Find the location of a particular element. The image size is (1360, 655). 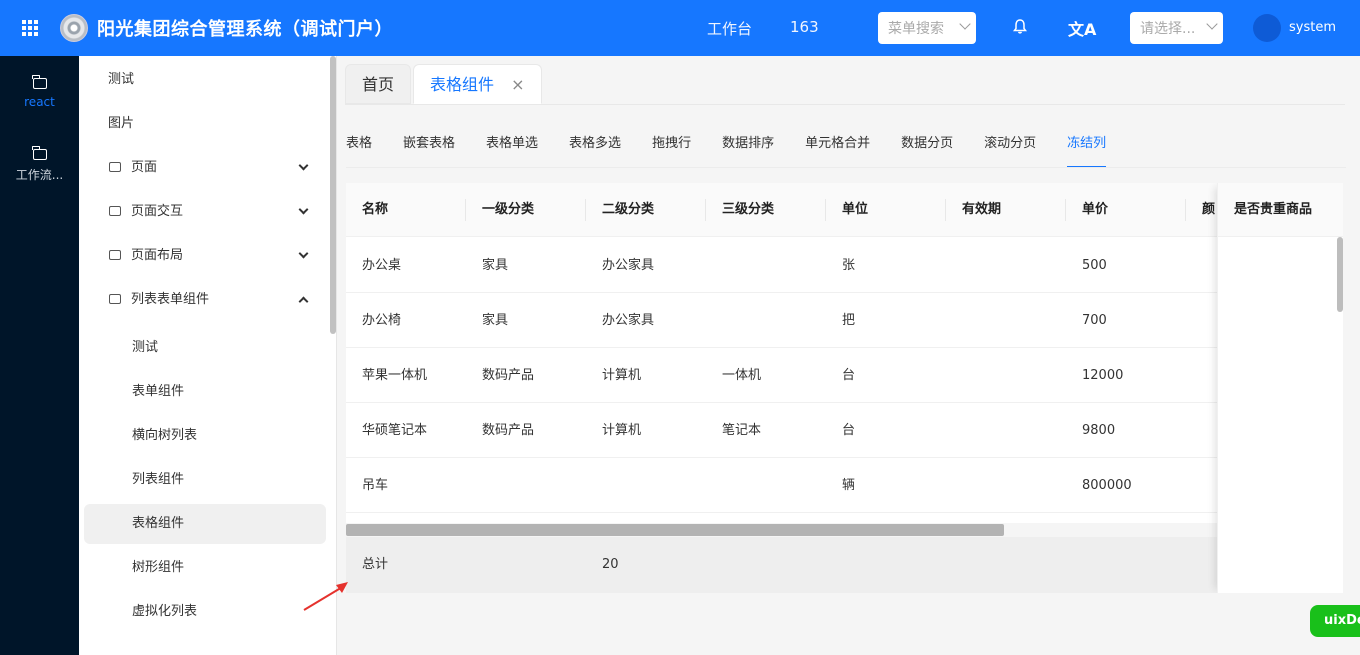

menu-item-label: 测试 is located at coordinates (145, 347).